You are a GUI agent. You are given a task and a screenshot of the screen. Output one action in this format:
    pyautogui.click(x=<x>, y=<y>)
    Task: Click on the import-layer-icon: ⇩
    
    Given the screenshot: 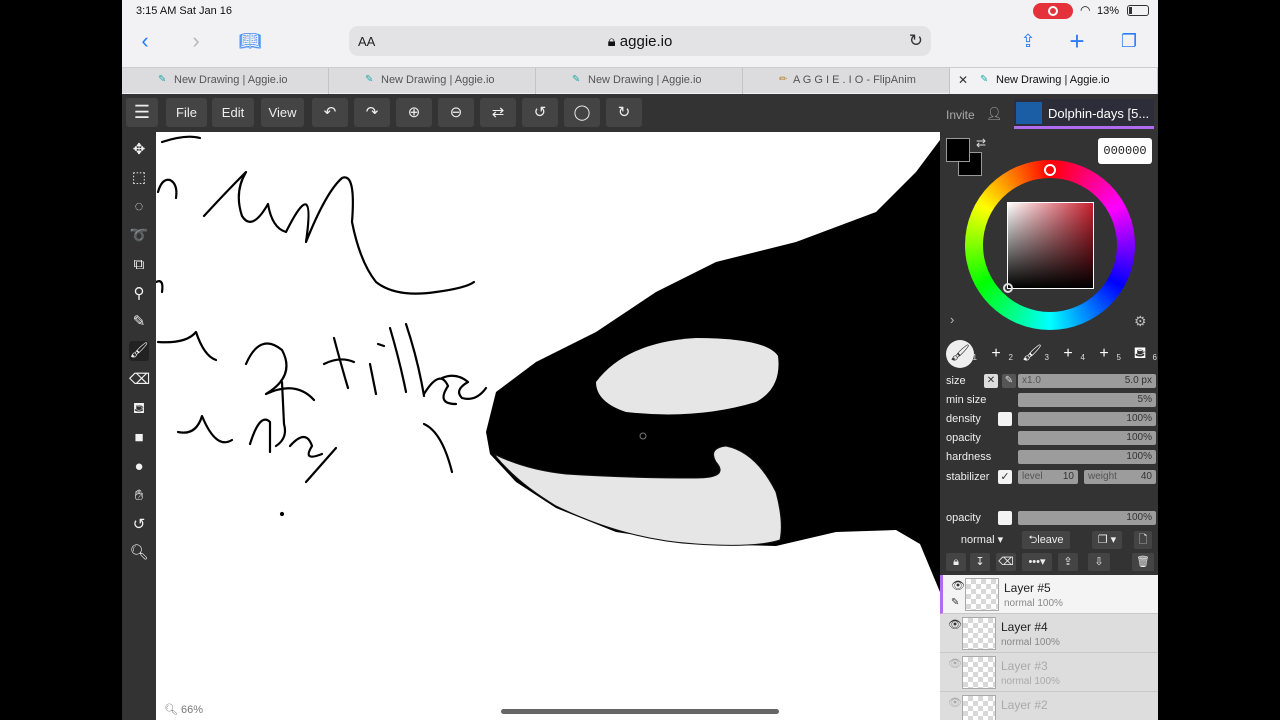 What is the action you would take?
    pyautogui.click(x=1099, y=562)
    